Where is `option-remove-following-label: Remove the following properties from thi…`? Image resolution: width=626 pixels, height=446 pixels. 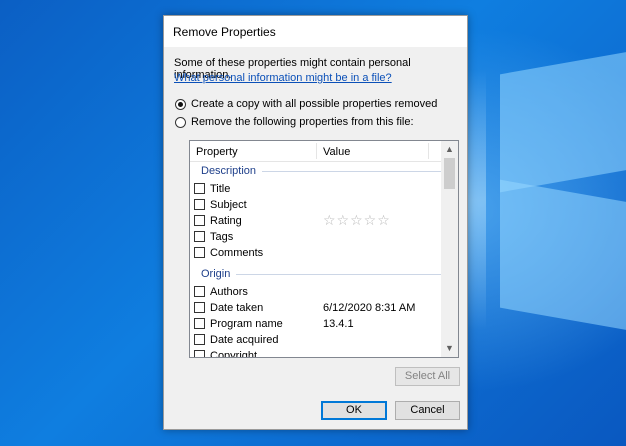 option-remove-following-label: Remove the following properties from thi… is located at coordinates (302, 122).